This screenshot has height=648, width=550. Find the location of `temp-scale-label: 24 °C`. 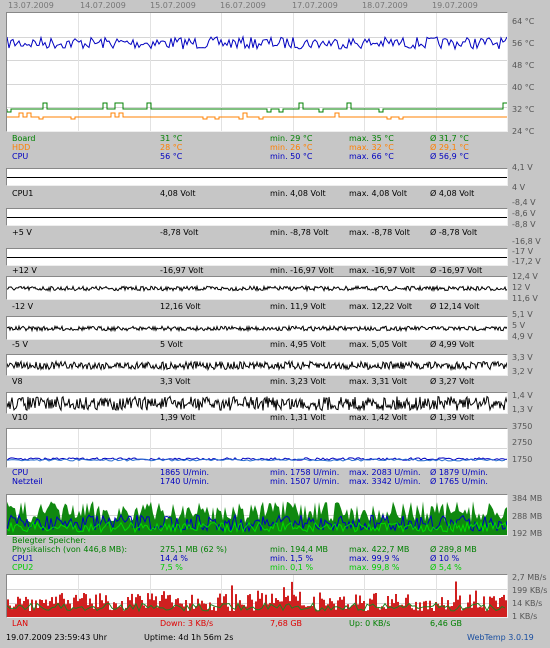

temp-scale-label: 24 °C is located at coordinates (523, 131).